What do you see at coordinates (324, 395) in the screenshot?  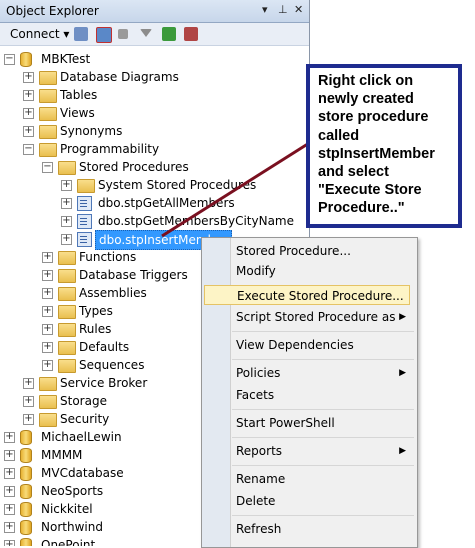 I see `menu-item-facets: Facets` at bounding box center [324, 395].